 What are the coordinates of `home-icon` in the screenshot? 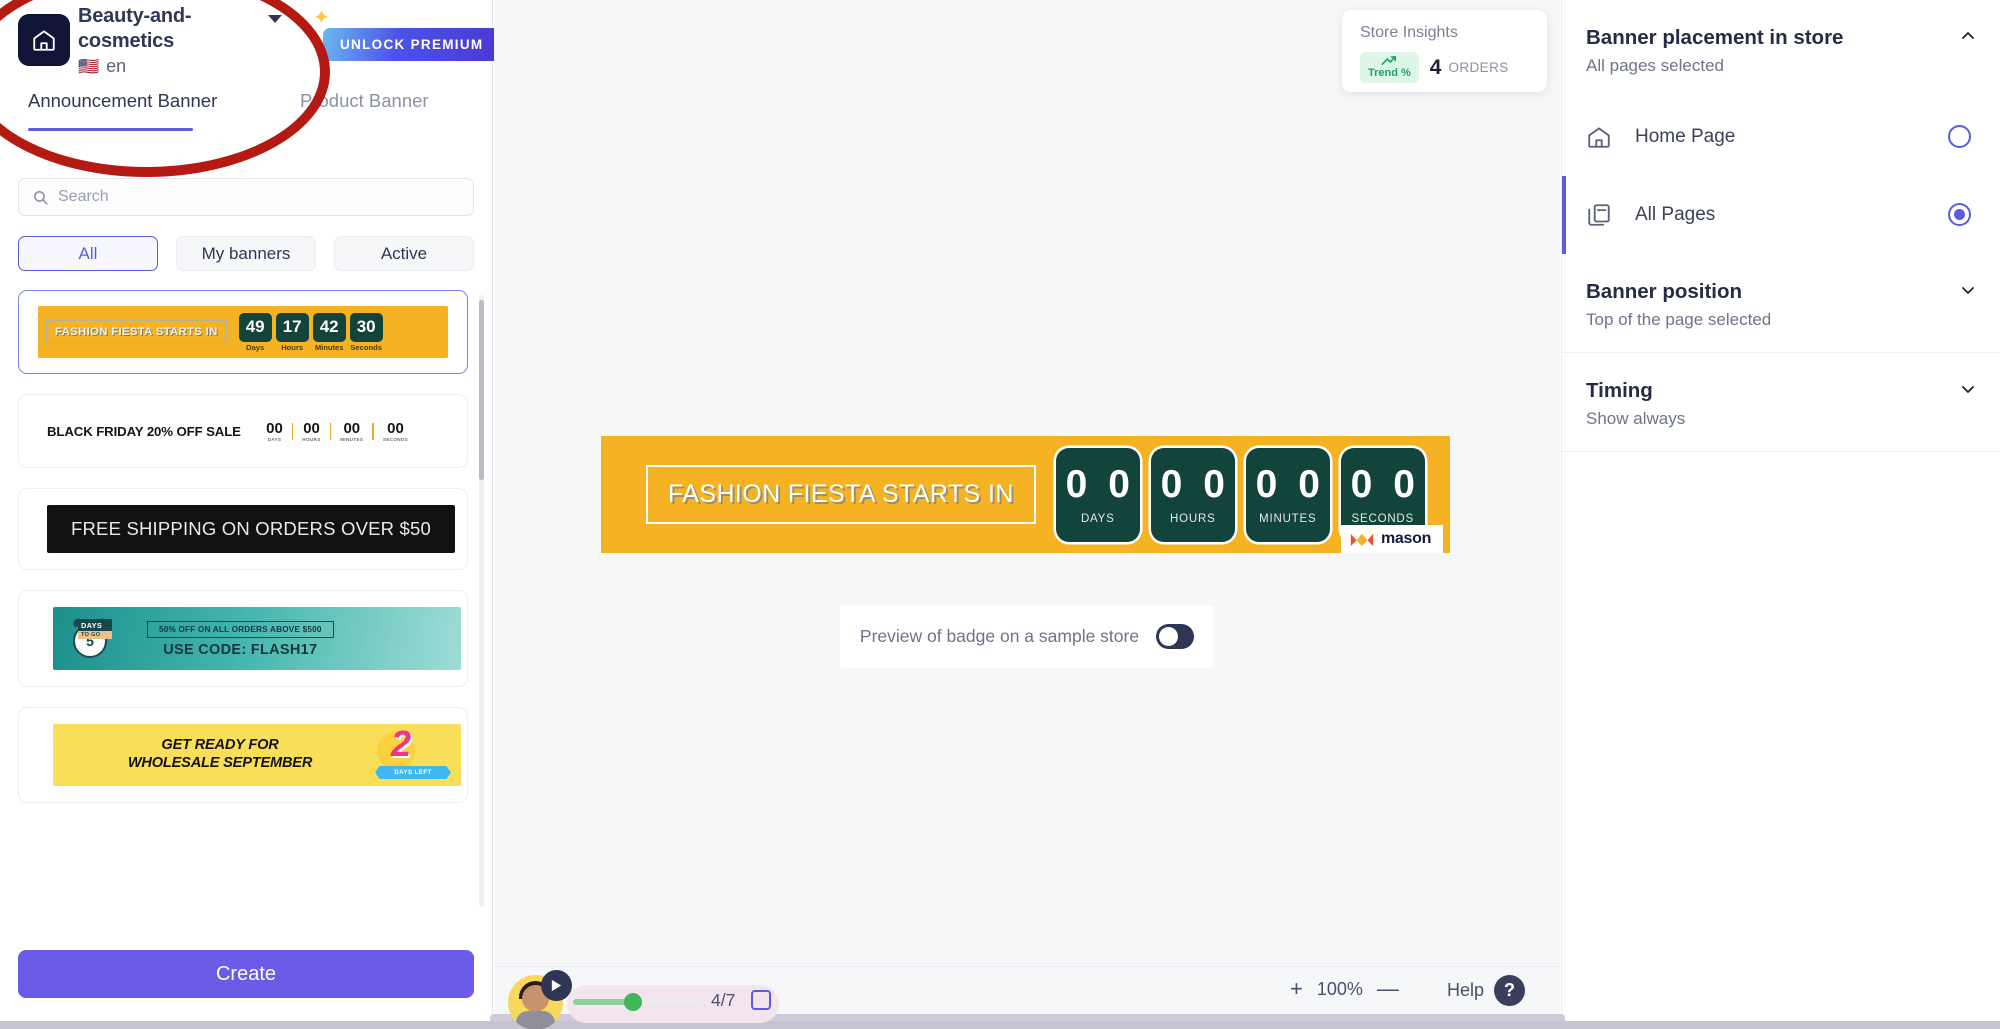 It's located at (44, 40).